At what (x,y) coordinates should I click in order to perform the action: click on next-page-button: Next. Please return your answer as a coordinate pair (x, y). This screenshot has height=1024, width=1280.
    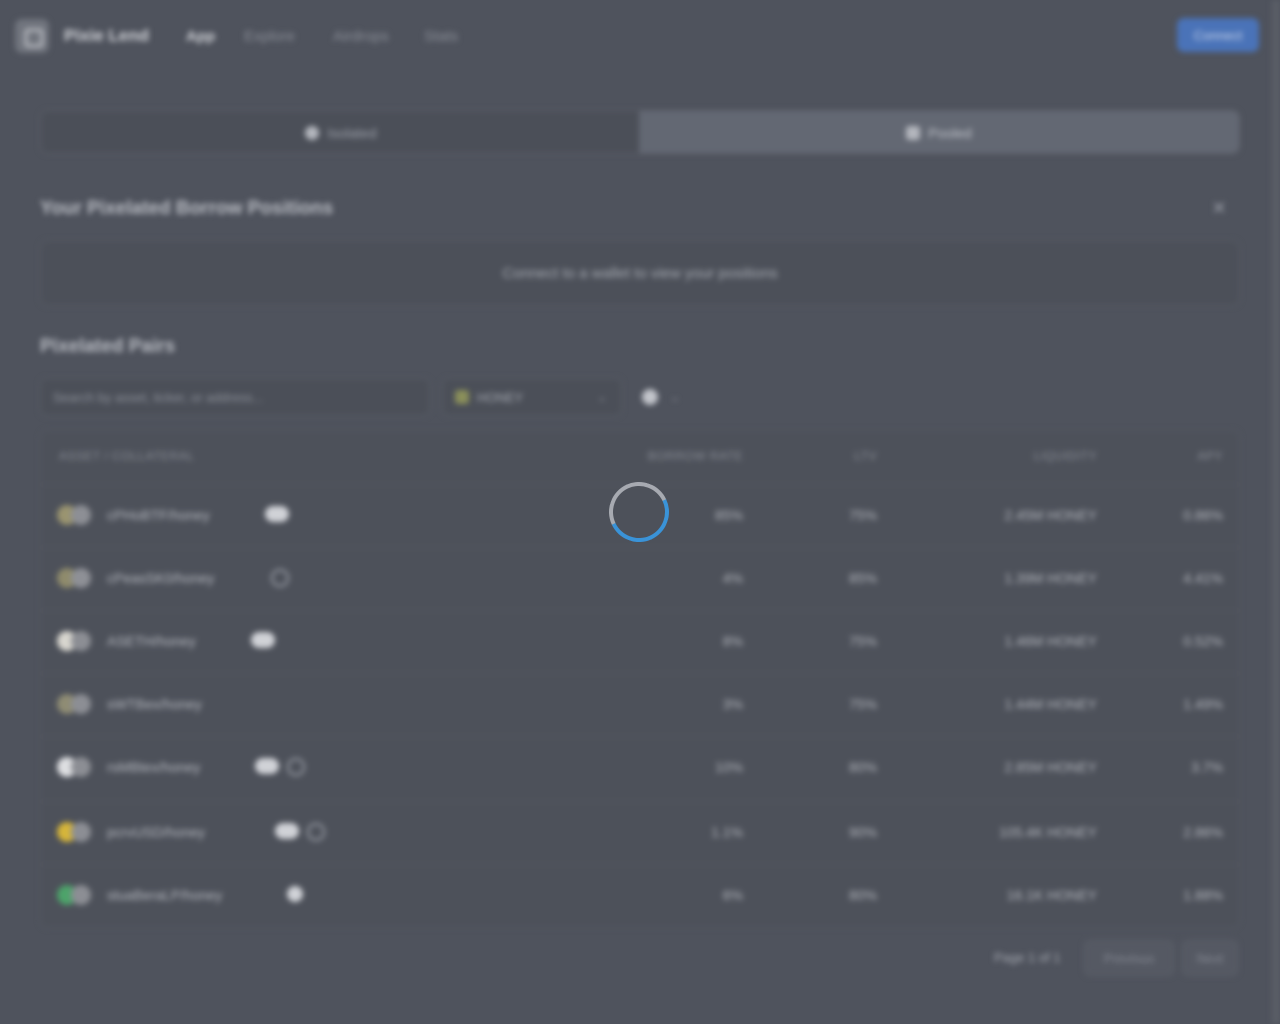
    Looking at the image, I should click on (1210, 958).